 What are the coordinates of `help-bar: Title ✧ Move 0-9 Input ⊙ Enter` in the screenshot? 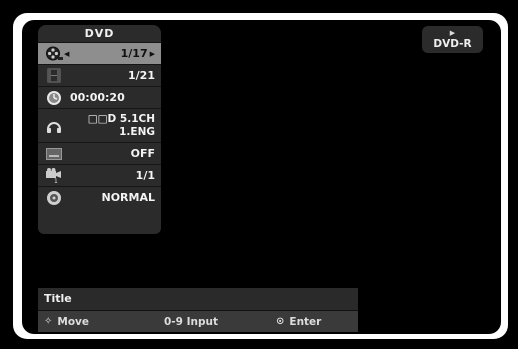 It's located at (198, 310).